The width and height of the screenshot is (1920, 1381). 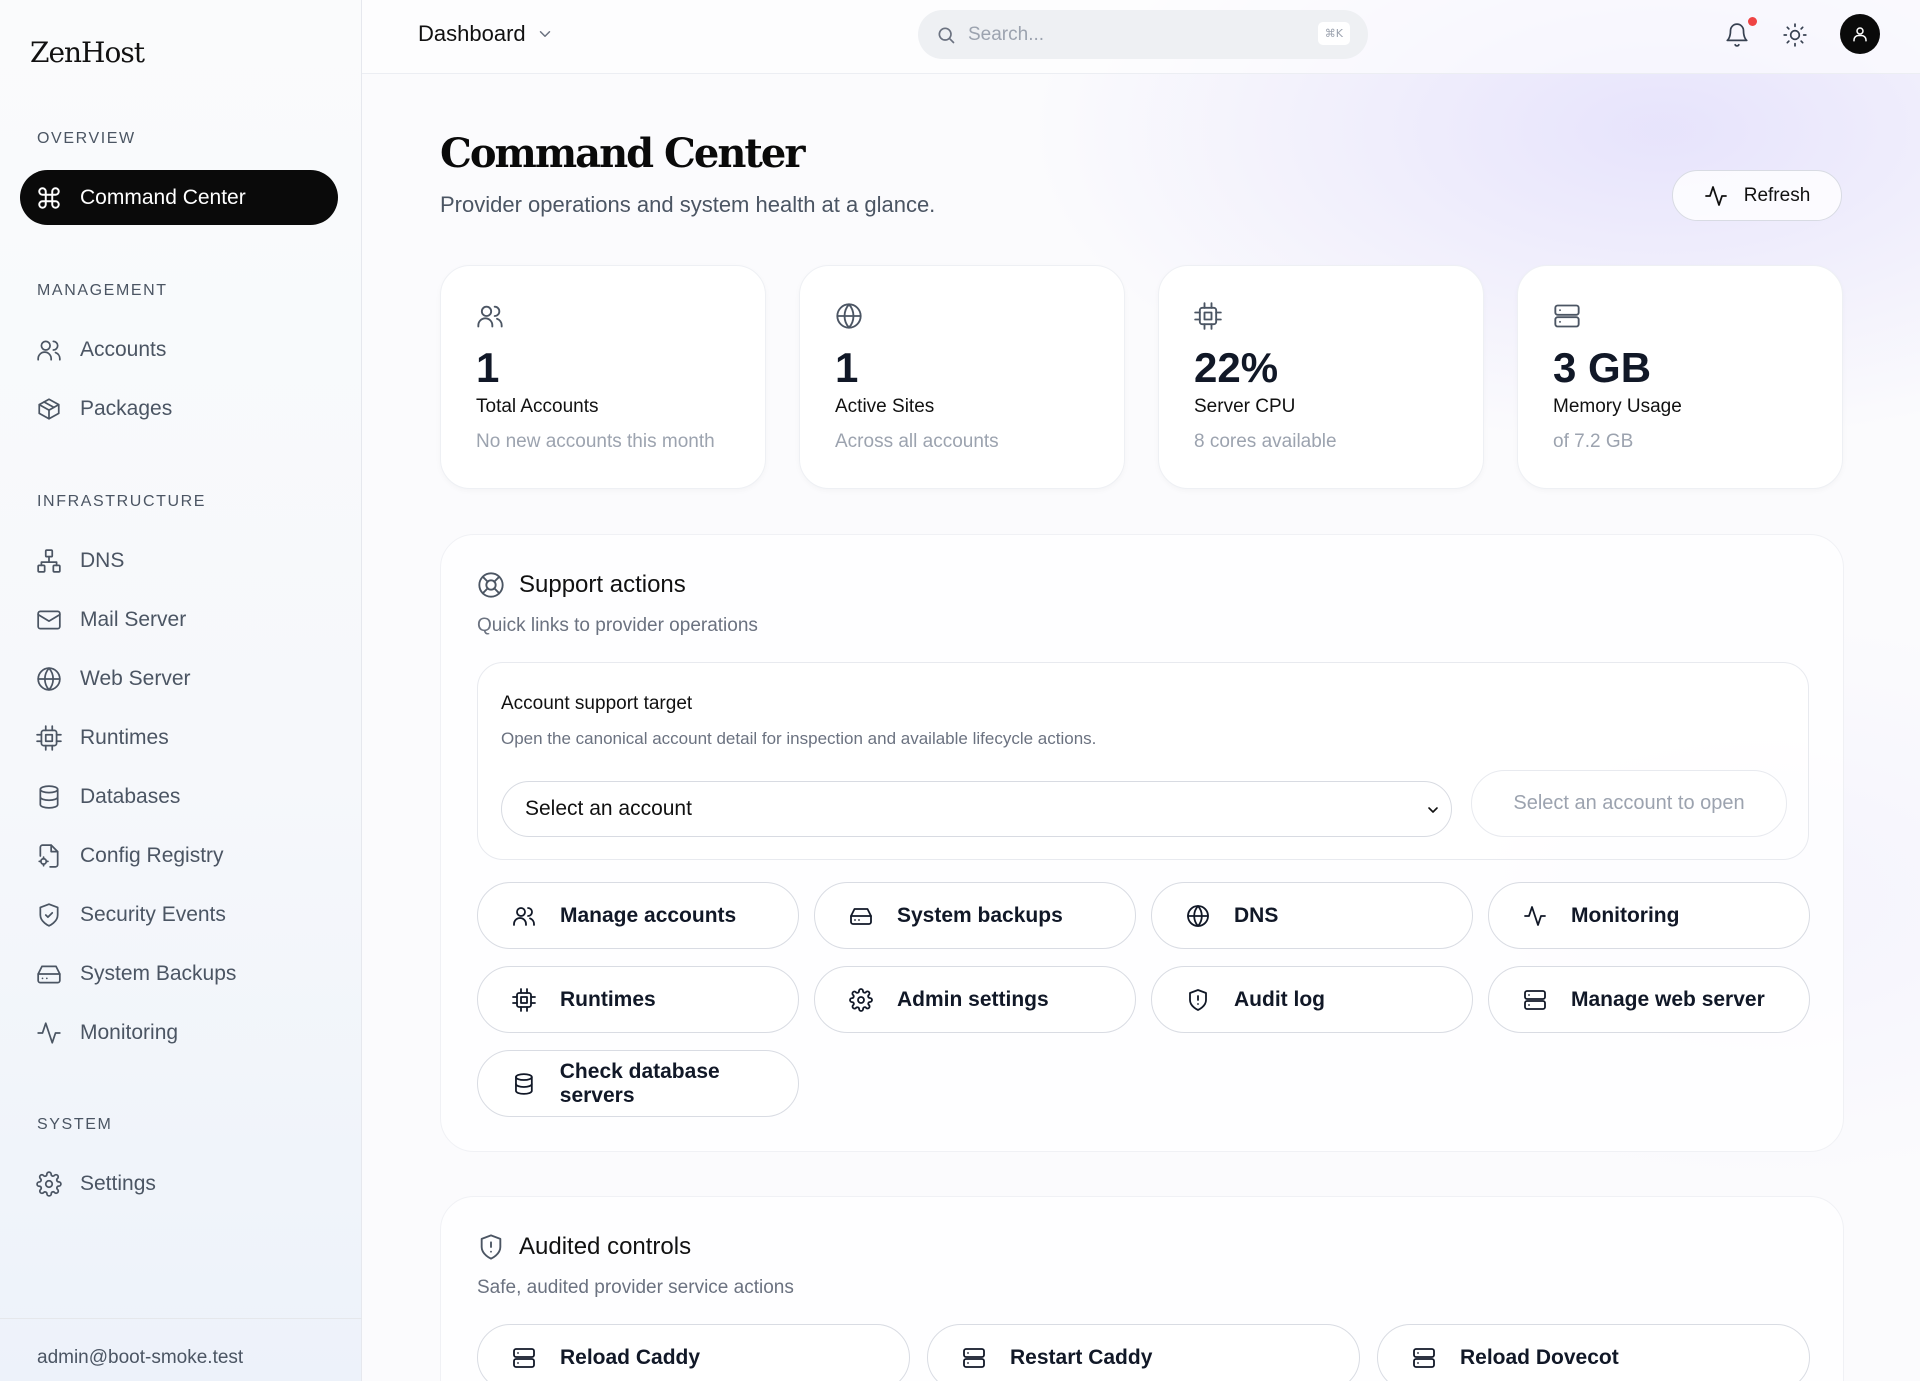 What do you see at coordinates (980, 915) in the screenshot?
I see `action-label: System backups` at bounding box center [980, 915].